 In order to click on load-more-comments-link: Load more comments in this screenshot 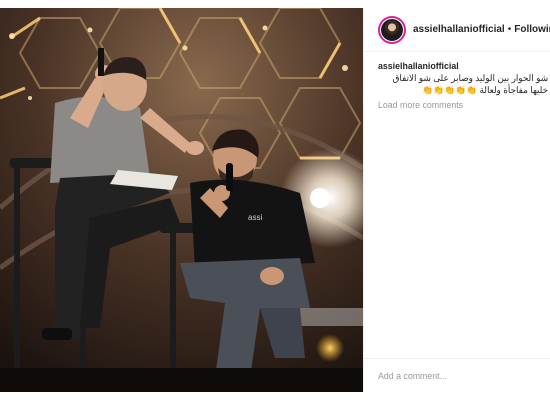, I will do `click(420, 105)`.